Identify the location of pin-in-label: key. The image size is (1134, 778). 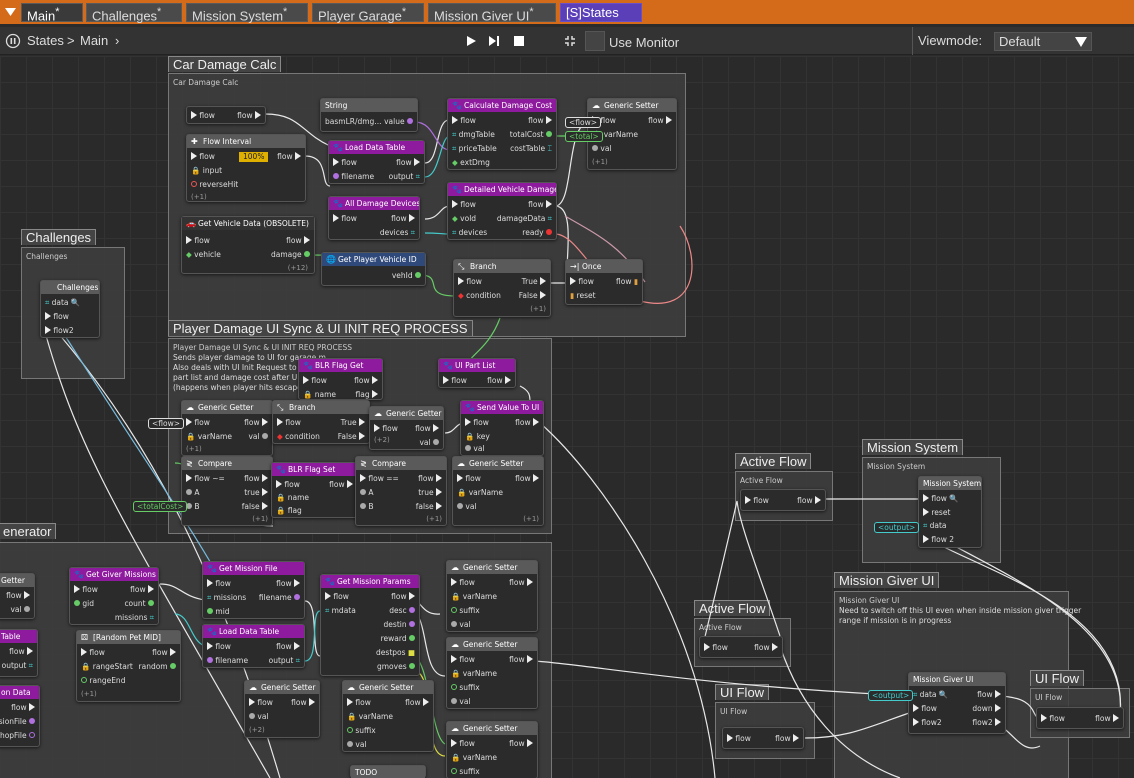
(483, 436).